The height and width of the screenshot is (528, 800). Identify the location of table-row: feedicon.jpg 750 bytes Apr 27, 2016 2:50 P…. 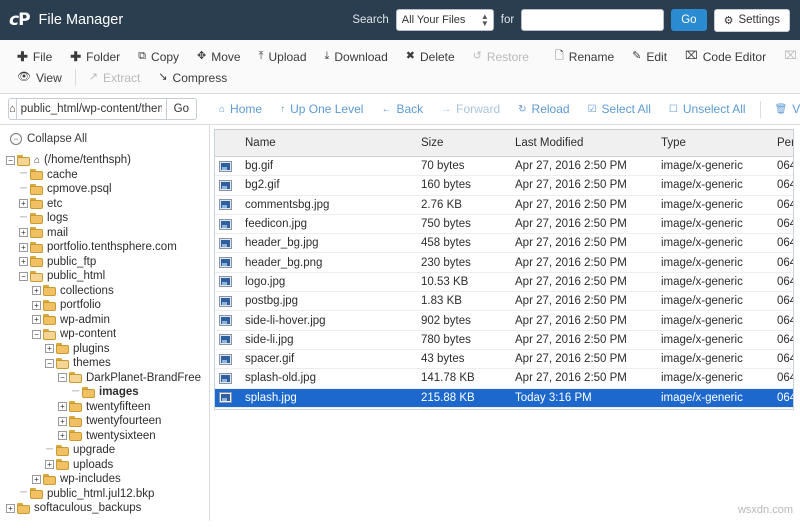
(504, 224).